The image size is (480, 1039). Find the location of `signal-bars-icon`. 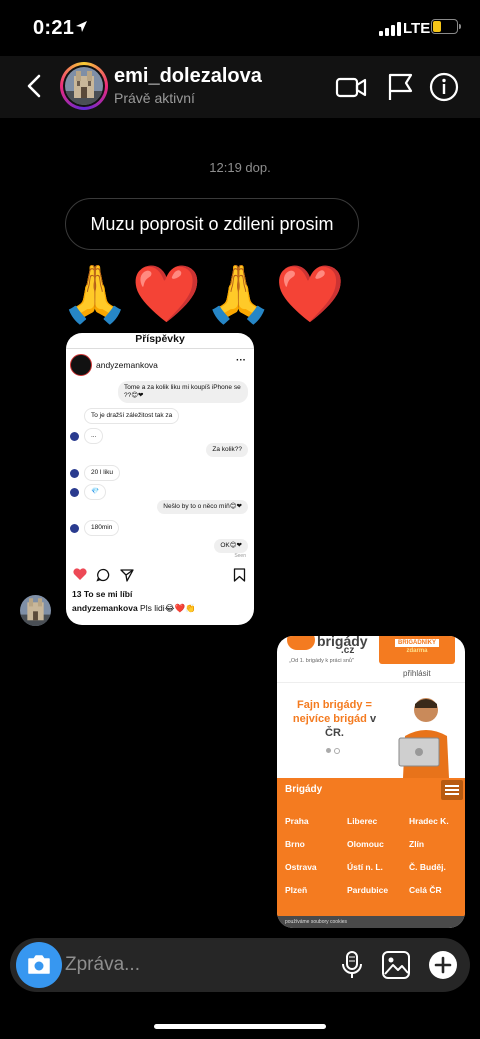

signal-bars-icon is located at coordinates (390, 29).